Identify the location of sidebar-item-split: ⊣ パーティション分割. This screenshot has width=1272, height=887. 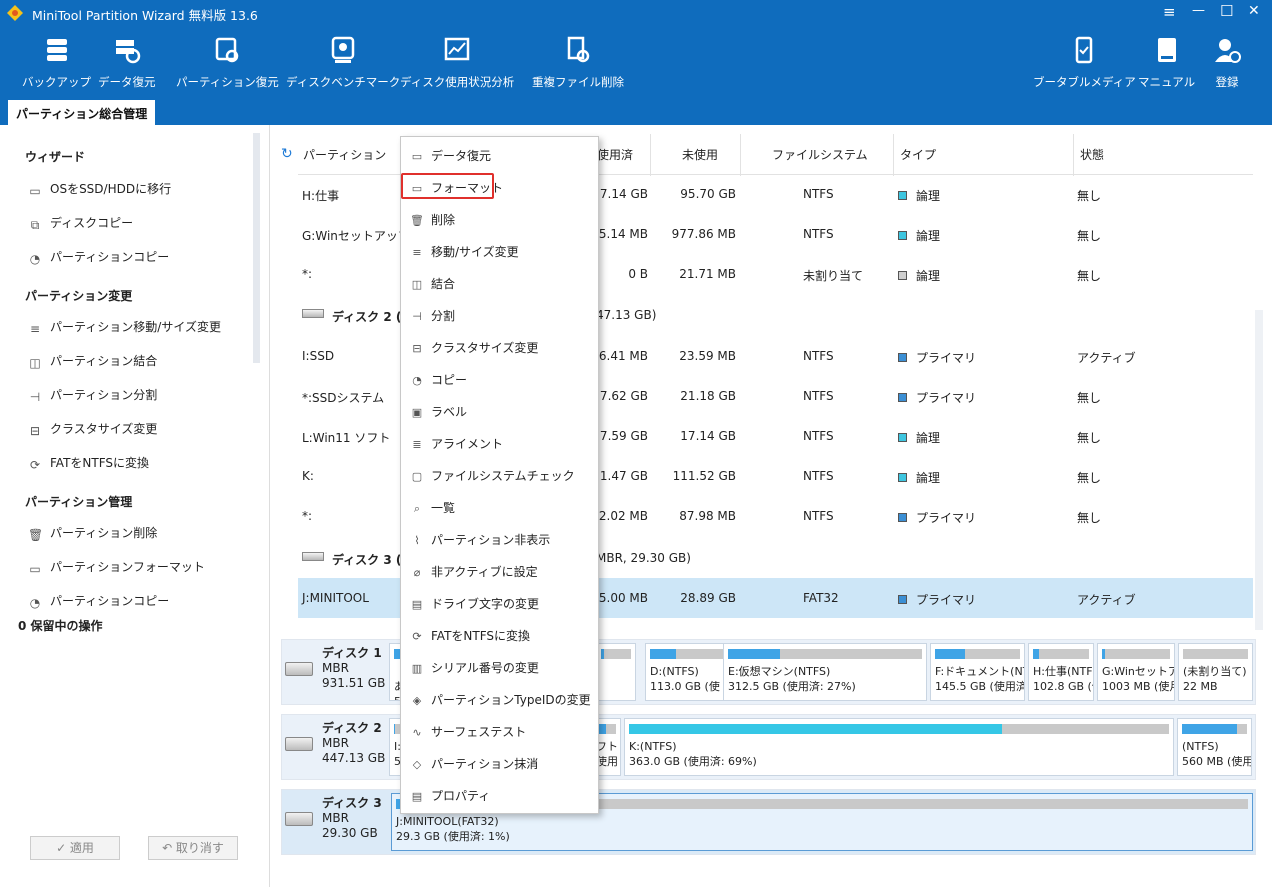
(93, 395).